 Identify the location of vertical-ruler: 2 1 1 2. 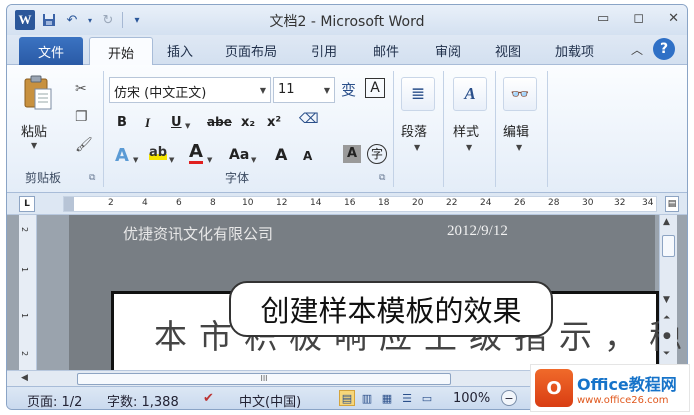
(28, 292).